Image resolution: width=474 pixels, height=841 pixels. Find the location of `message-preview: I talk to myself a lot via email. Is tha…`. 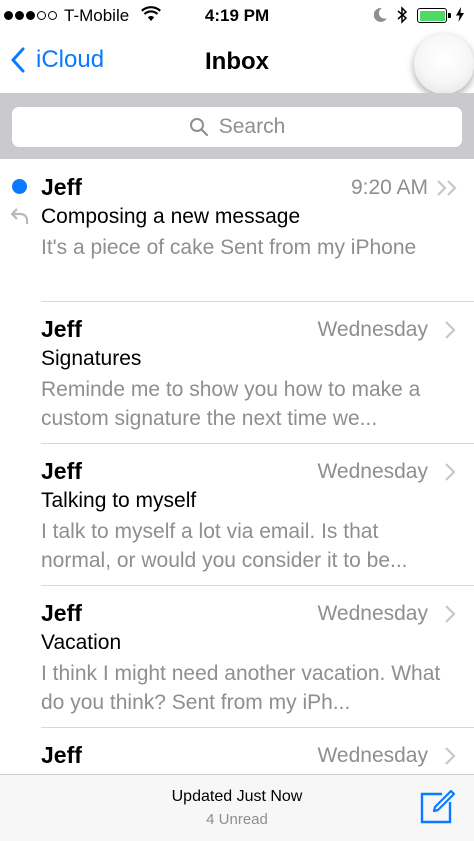

message-preview: I talk to myself a lot via email. Is tha… is located at coordinates (224, 546).